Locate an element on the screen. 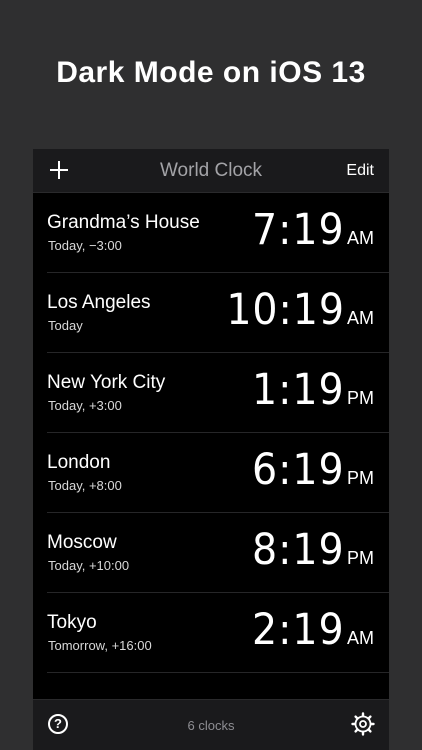 The image size is (422, 750). time-offset: Today, +10:00 is located at coordinates (89, 565).